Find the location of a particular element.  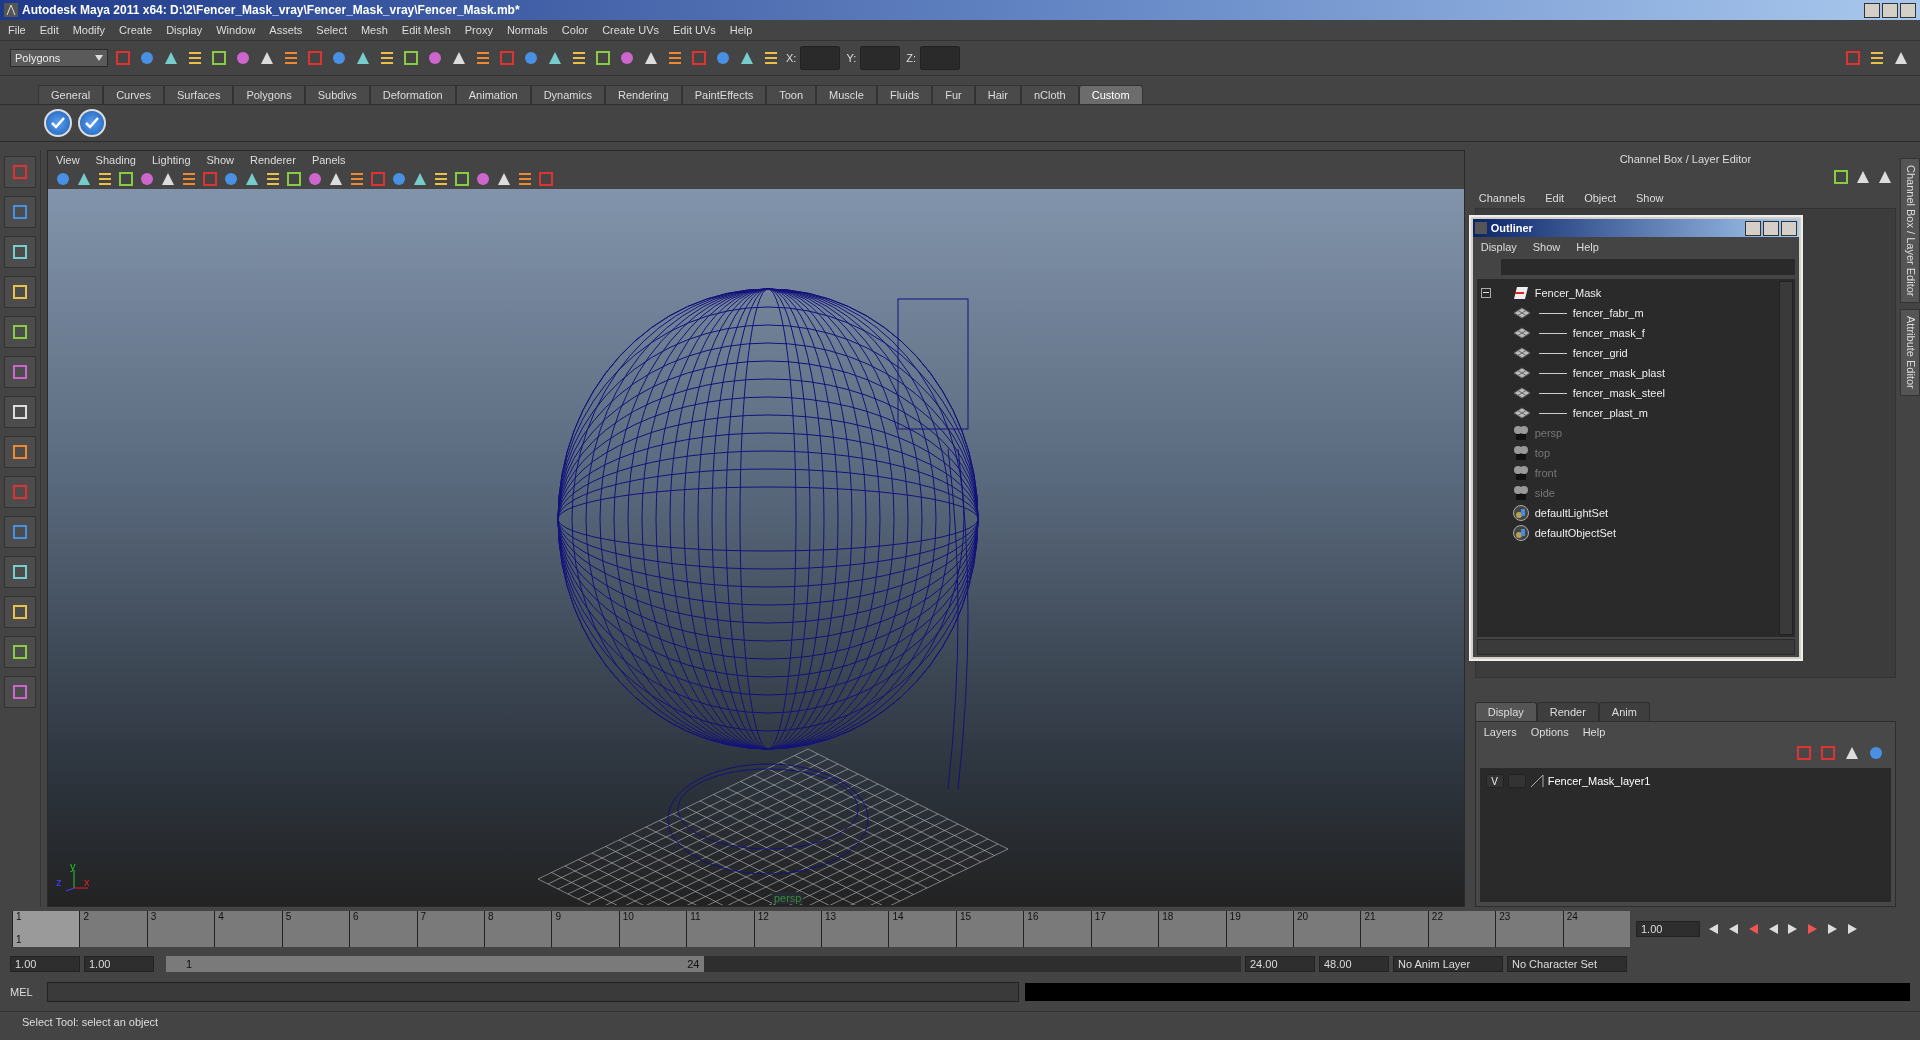

outliner-menu-item: Display is located at coordinates (1498, 247).